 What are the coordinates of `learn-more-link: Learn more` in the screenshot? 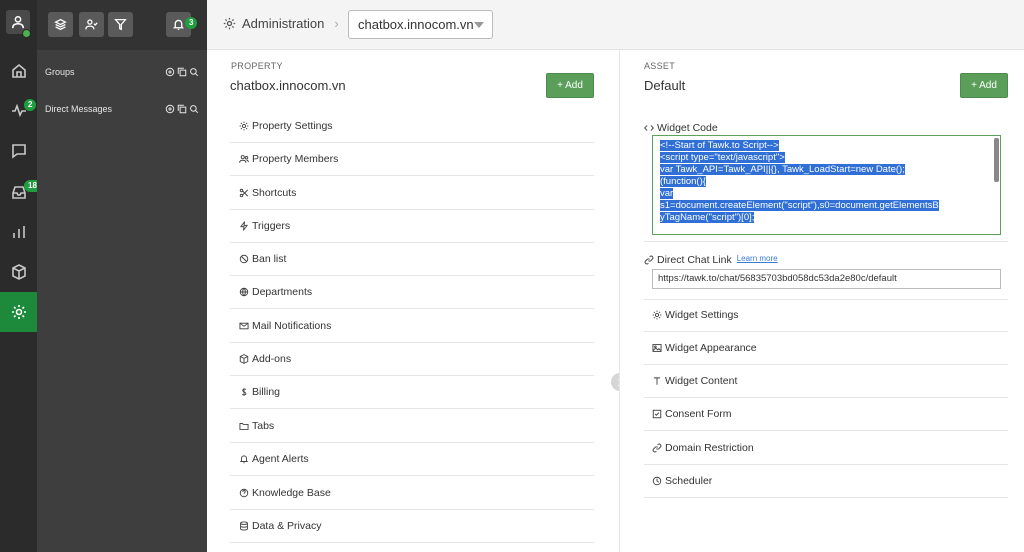 It's located at (757, 258).